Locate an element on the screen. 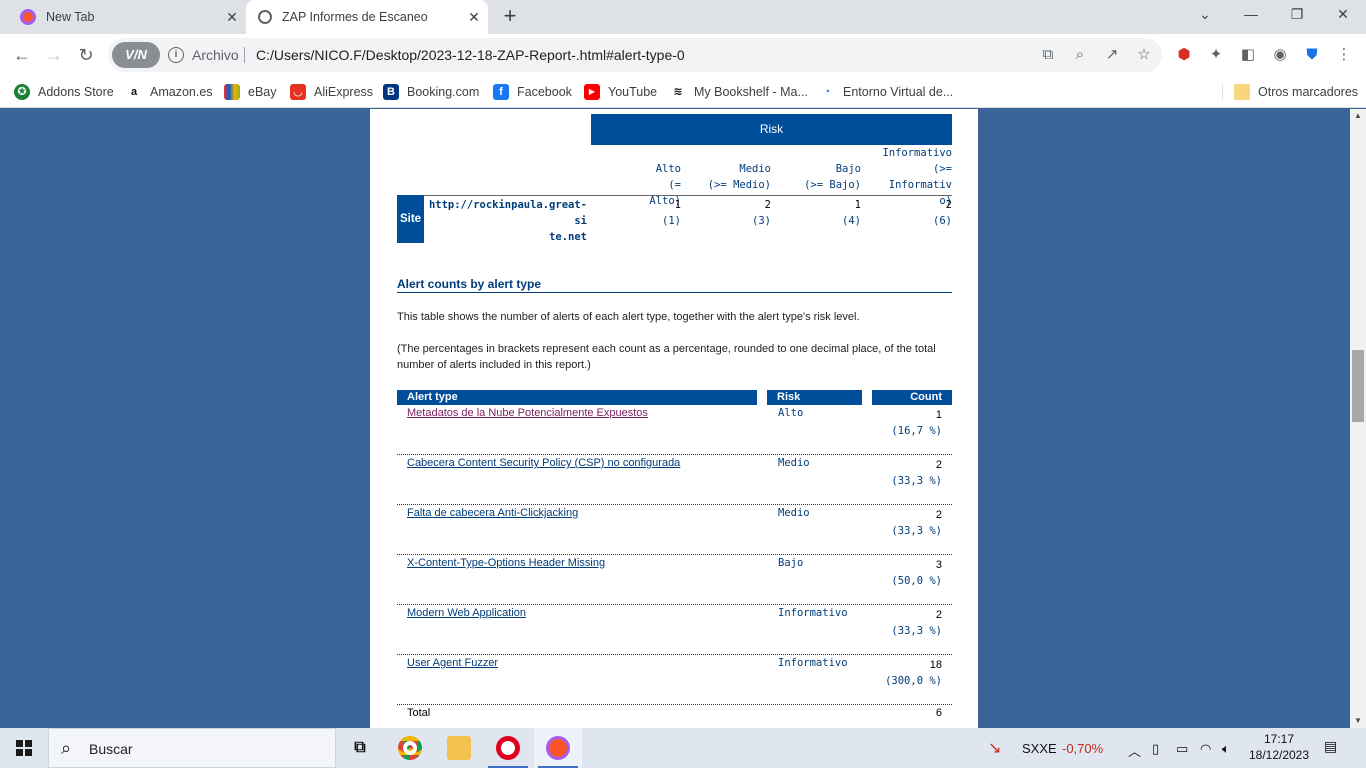 The width and height of the screenshot is (1366, 768). minimize-button: — is located at coordinates (1251, 15).